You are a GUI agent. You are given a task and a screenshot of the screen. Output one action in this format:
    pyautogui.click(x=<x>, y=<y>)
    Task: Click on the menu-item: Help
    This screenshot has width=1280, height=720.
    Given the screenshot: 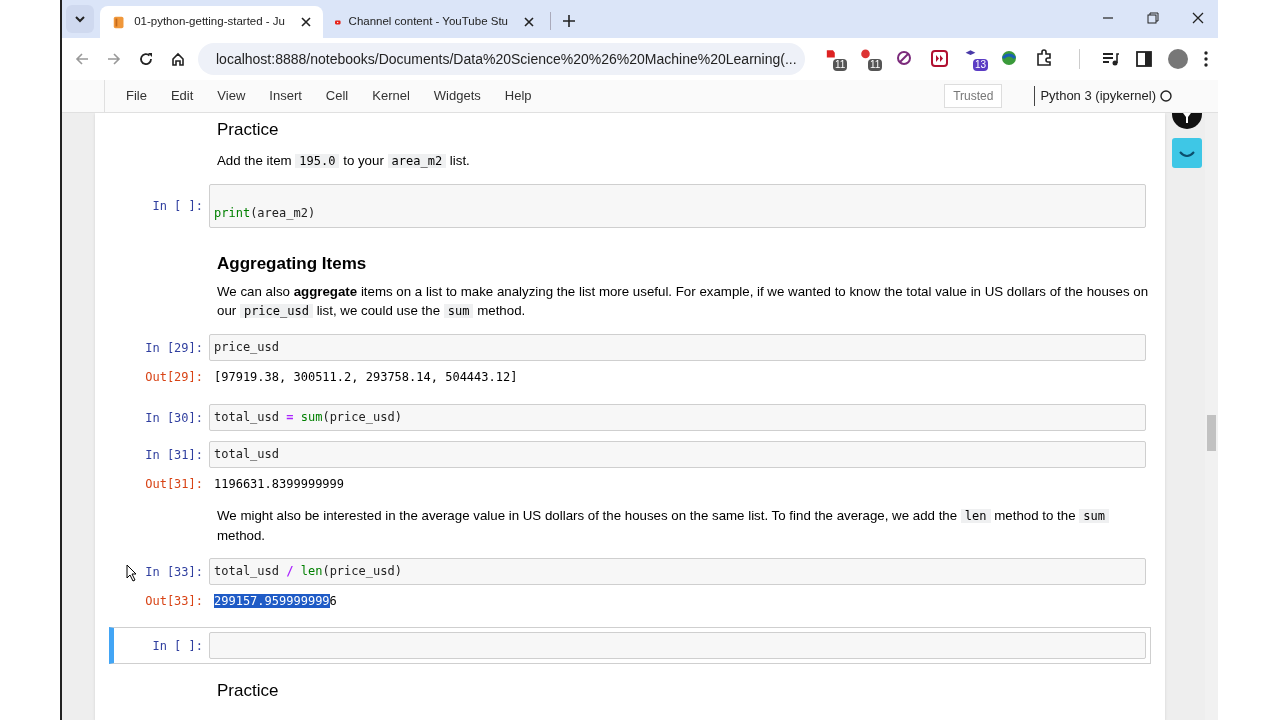 What is the action you would take?
    pyautogui.click(x=518, y=96)
    